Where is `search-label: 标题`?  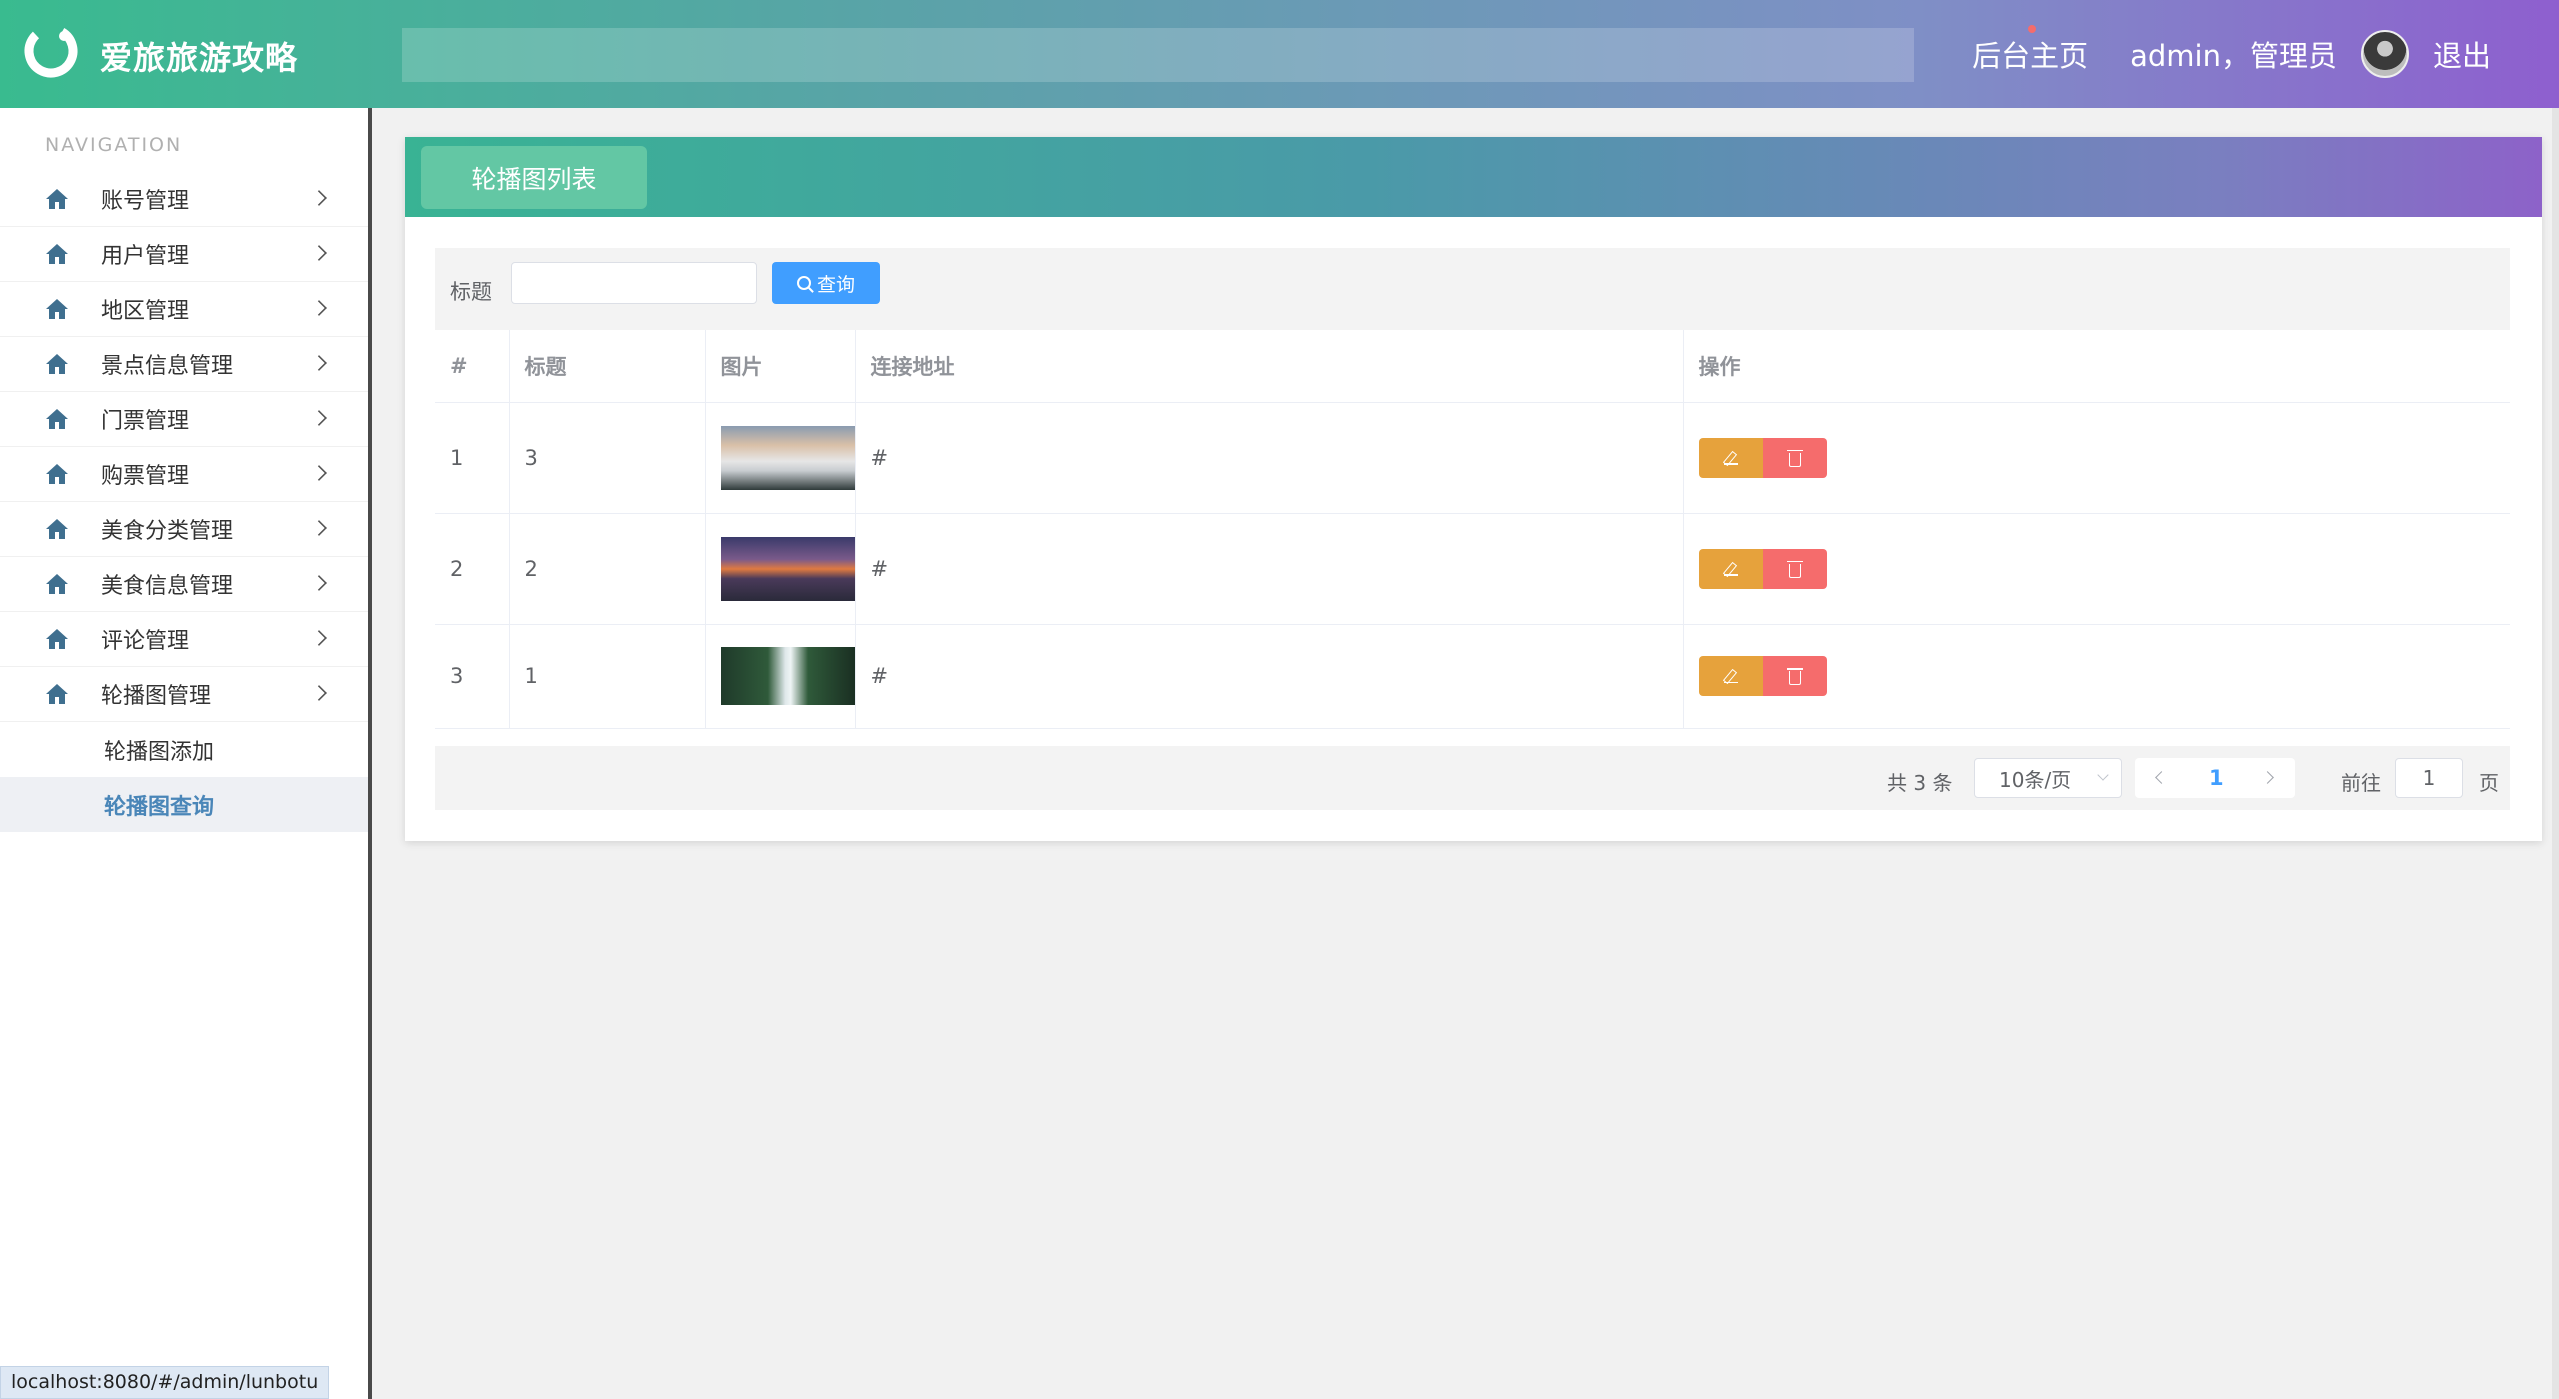 search-label: 标题 is located at coordinates (471, 292).